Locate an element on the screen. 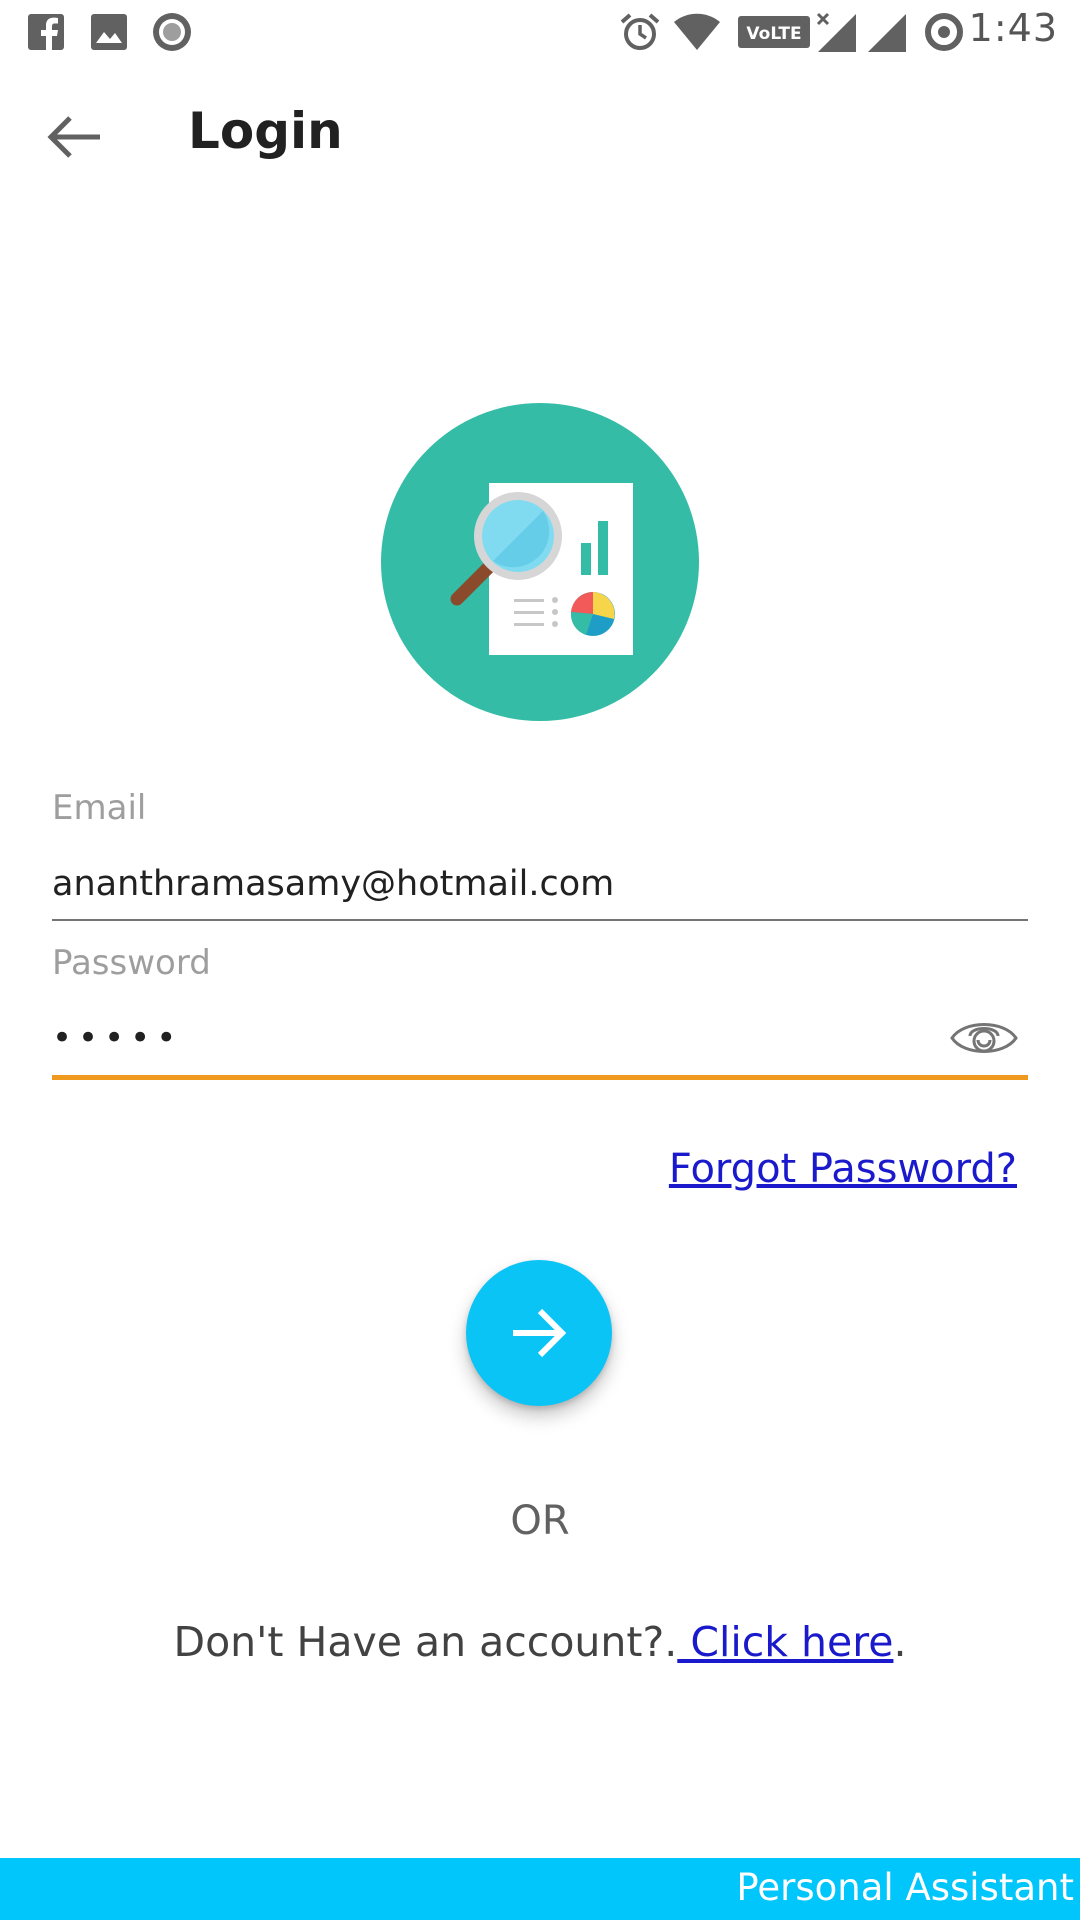 This screenshot has width=1080, height=1920. footer-bar: Personal Assistant is located at coordinates (540, 1889).